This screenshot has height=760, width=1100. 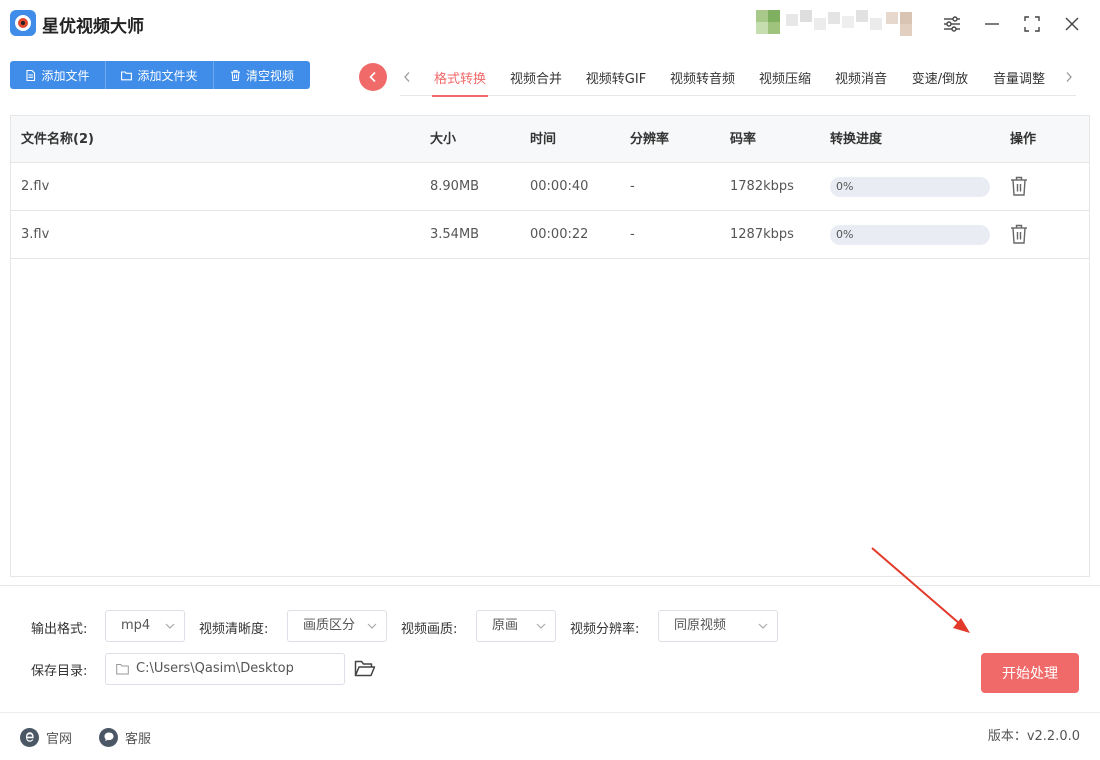 I want to click on footer: 官网 客服 版本：v2.2.0.0, so click(x=550, y=736).